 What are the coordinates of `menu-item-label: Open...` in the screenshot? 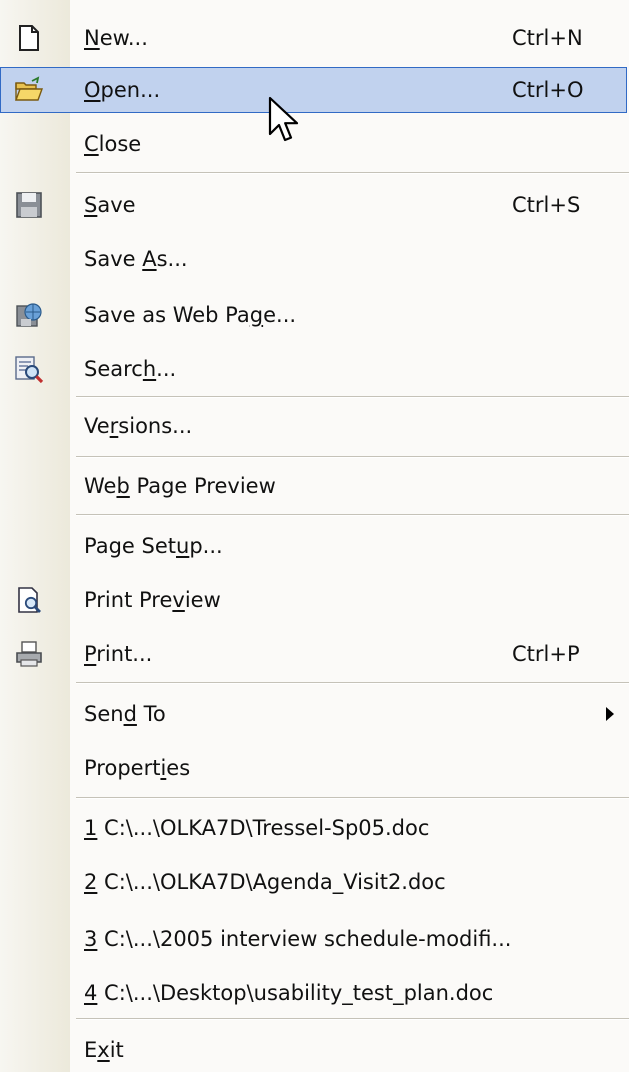 It's located at (122, 90).